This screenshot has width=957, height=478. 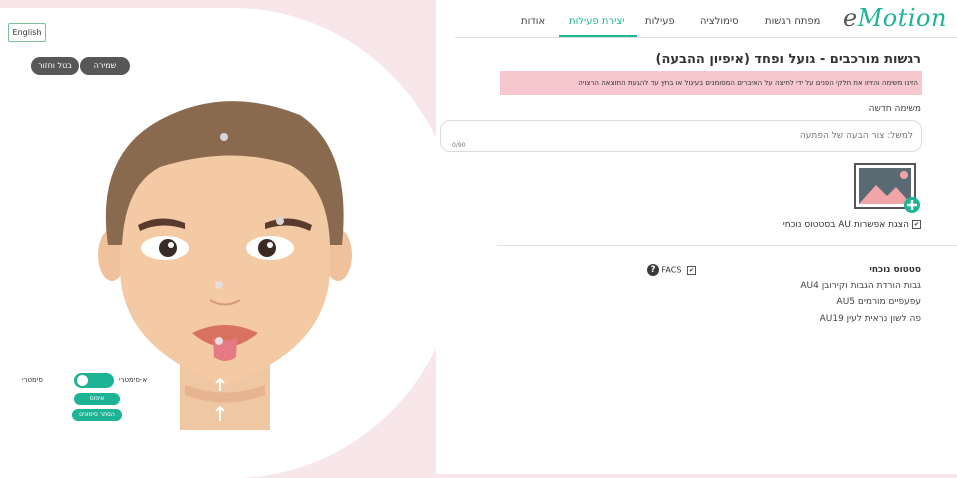 What do you see at coordinates (792, 21) in the screenshot?
I see `nav-emotion-key: מפתח רגשות` at bounding box center [792, 21].